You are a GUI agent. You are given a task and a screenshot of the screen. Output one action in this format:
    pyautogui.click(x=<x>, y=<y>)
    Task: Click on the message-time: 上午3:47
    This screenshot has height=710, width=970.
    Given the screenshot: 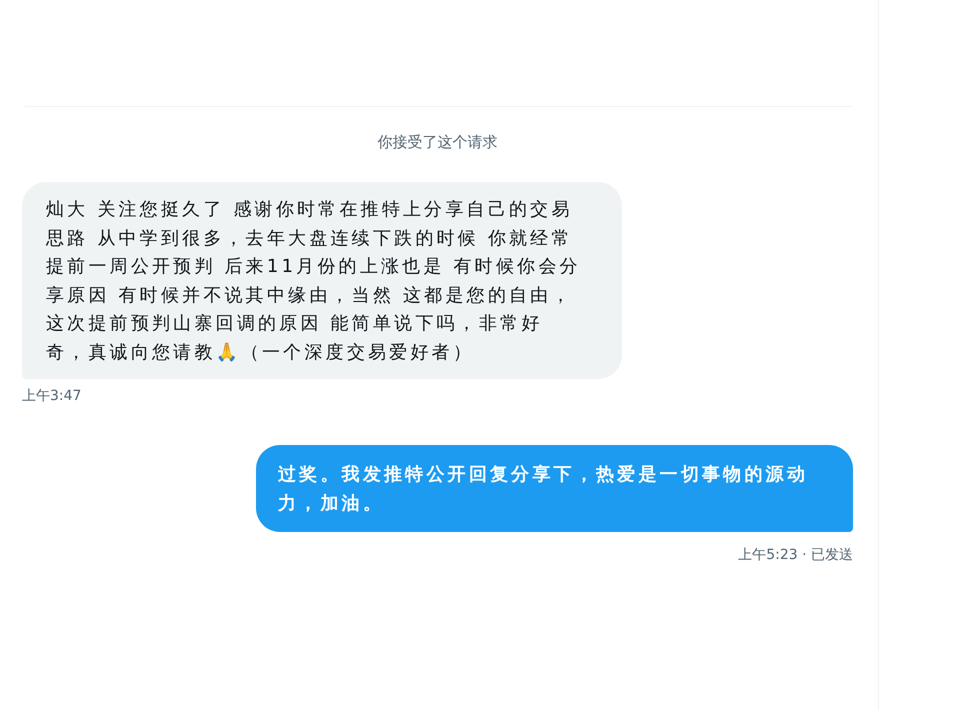 What is the action you would take?
    pyautogui.click(x=52, y=396)
    